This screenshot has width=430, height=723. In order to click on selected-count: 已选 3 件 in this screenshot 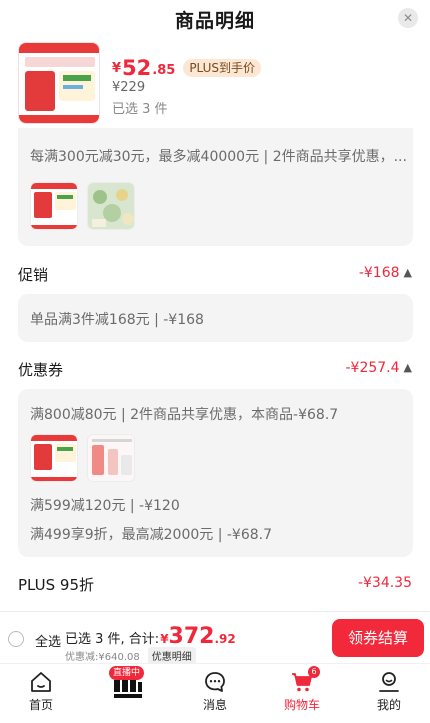, I will do `click(140, 109)`.